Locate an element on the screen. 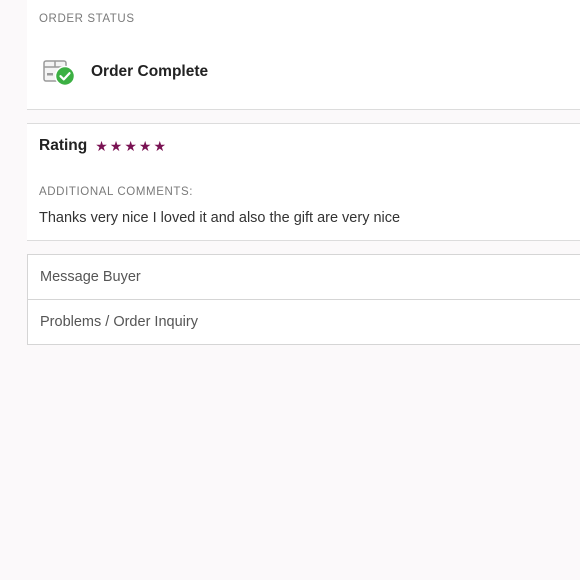 The width and height of the screenshot is (580, 580). order-actions-list: Message Buyer Problems / Order Inquiry is located at coordinates (303, 299).